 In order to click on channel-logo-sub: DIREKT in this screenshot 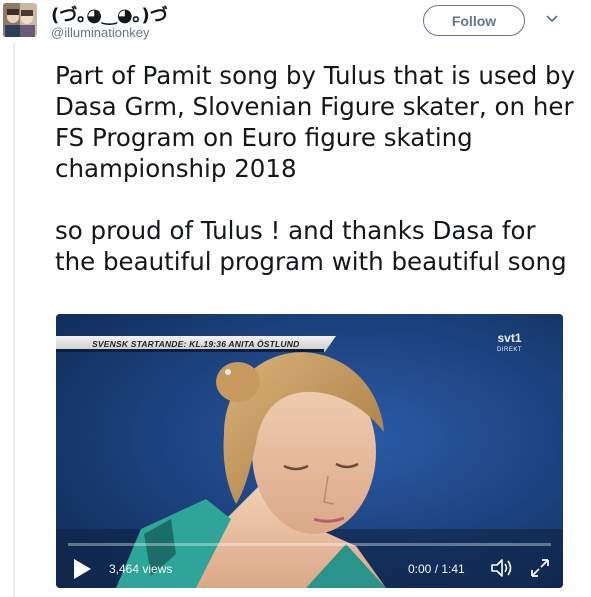, I will do `click(510, 350)`.